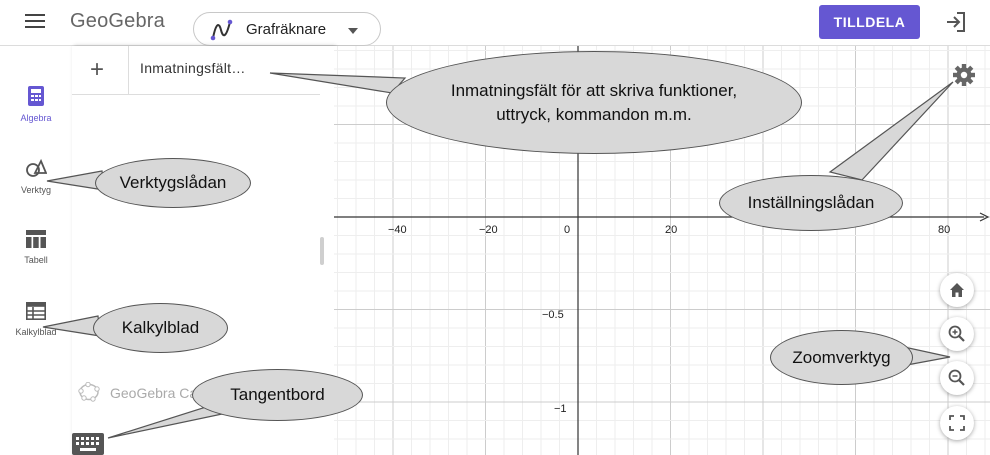  What do you see at coordinates (841, 357) in the screenshot?
I see `zoom-callout: Zoomverktyg` at bounding box center [841, 357].